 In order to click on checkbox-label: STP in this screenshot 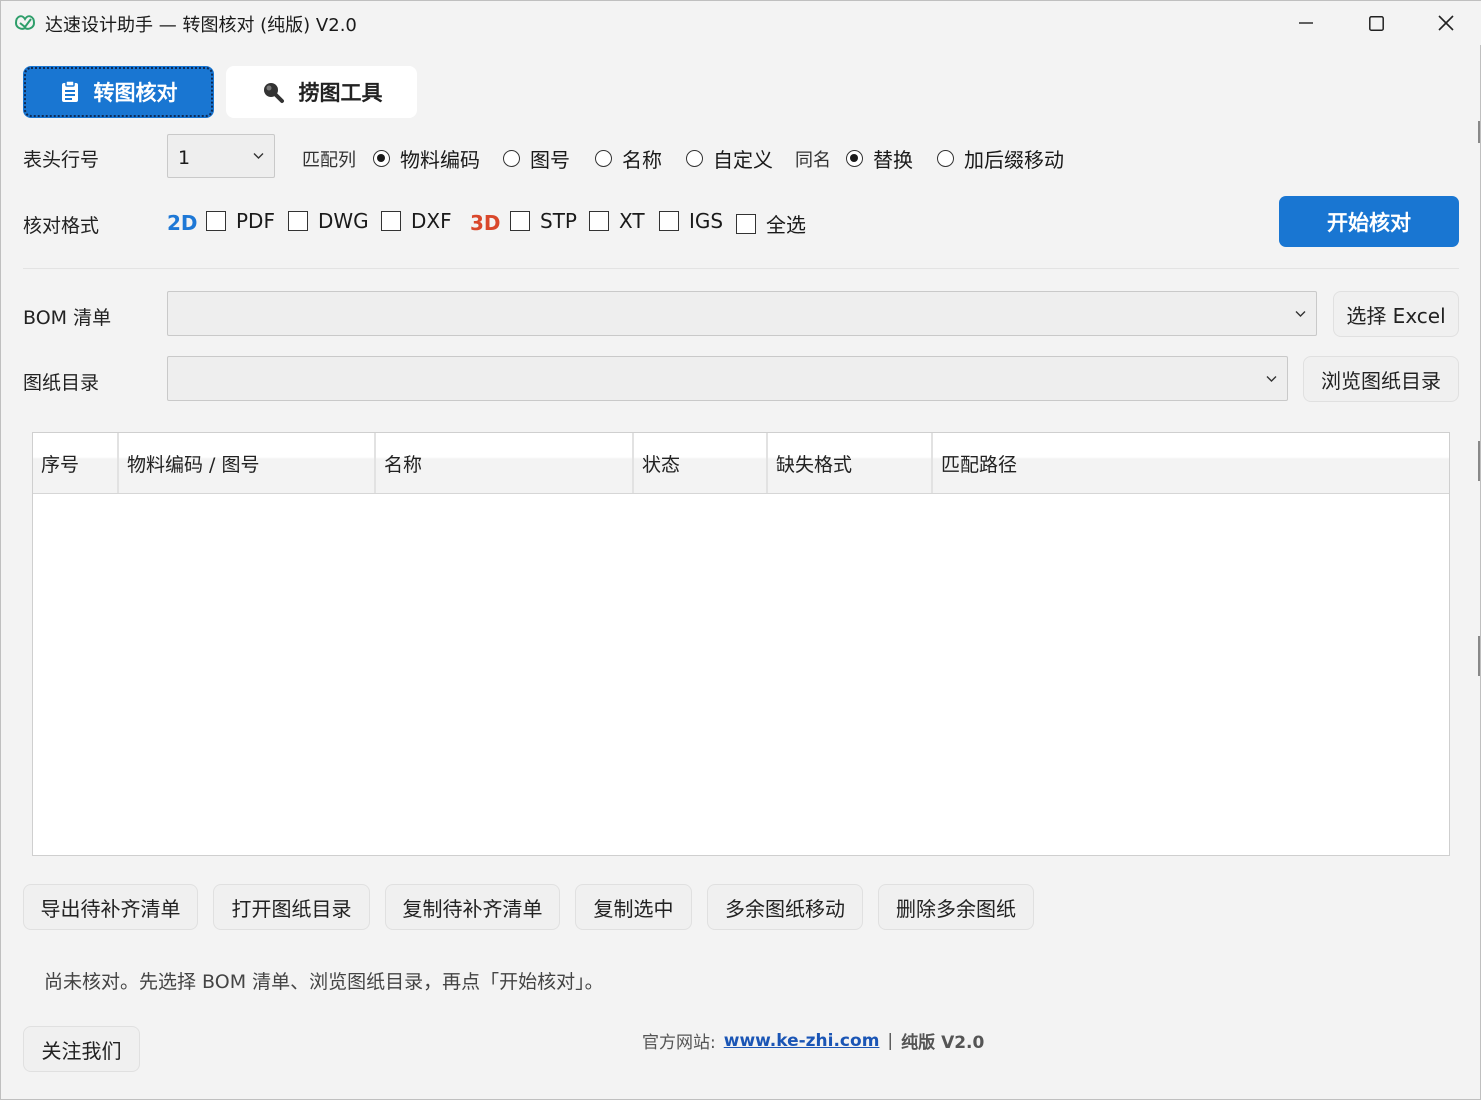, I will do `click(558, 221)`.